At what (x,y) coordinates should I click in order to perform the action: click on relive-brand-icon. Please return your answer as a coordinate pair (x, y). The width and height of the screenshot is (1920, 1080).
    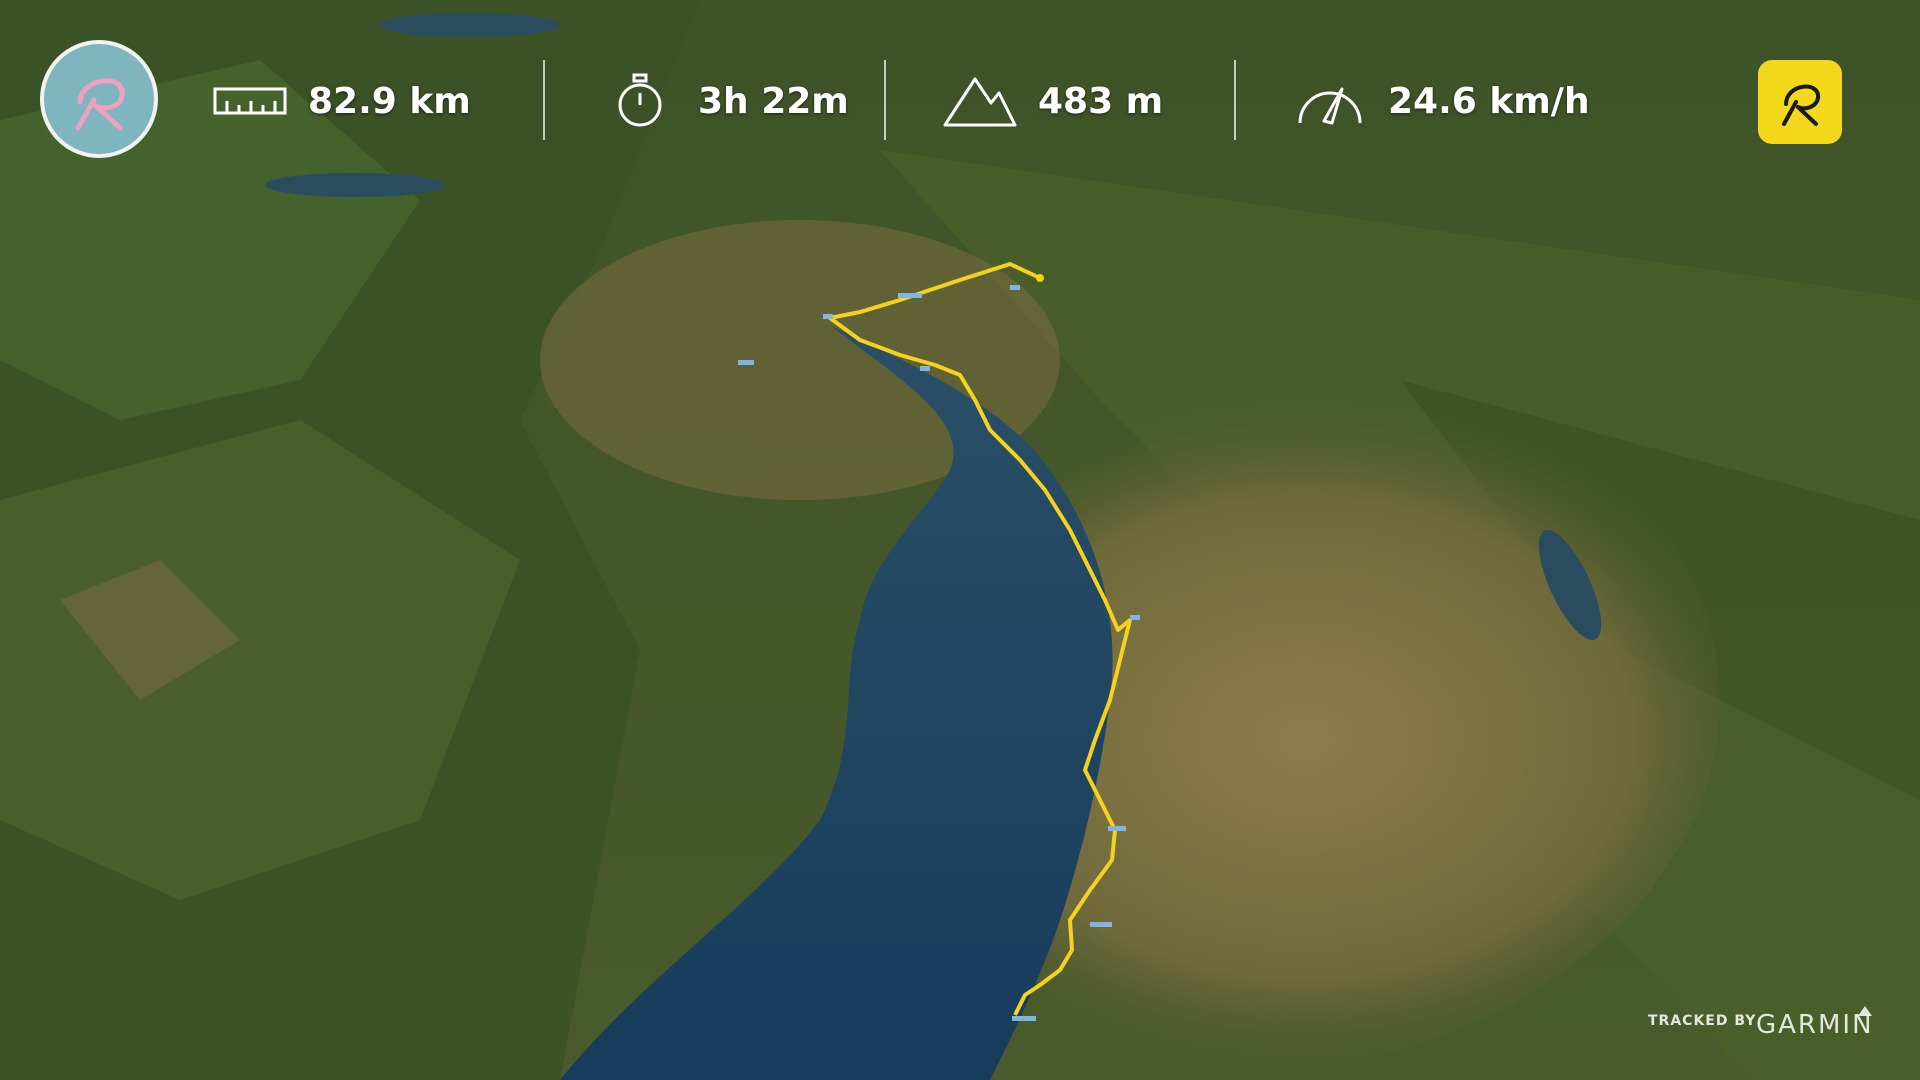
    Looking at the image, I should click on (1801, 105).